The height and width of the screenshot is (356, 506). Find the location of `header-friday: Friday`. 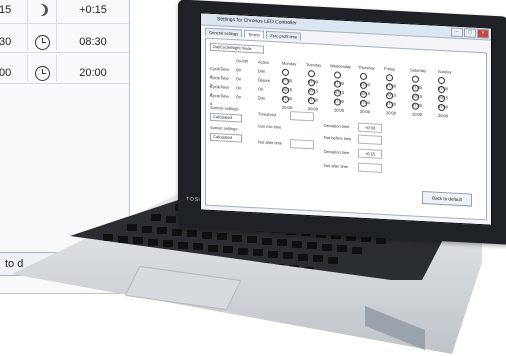

header-friday: Friday is located at coordinates (390, 68).